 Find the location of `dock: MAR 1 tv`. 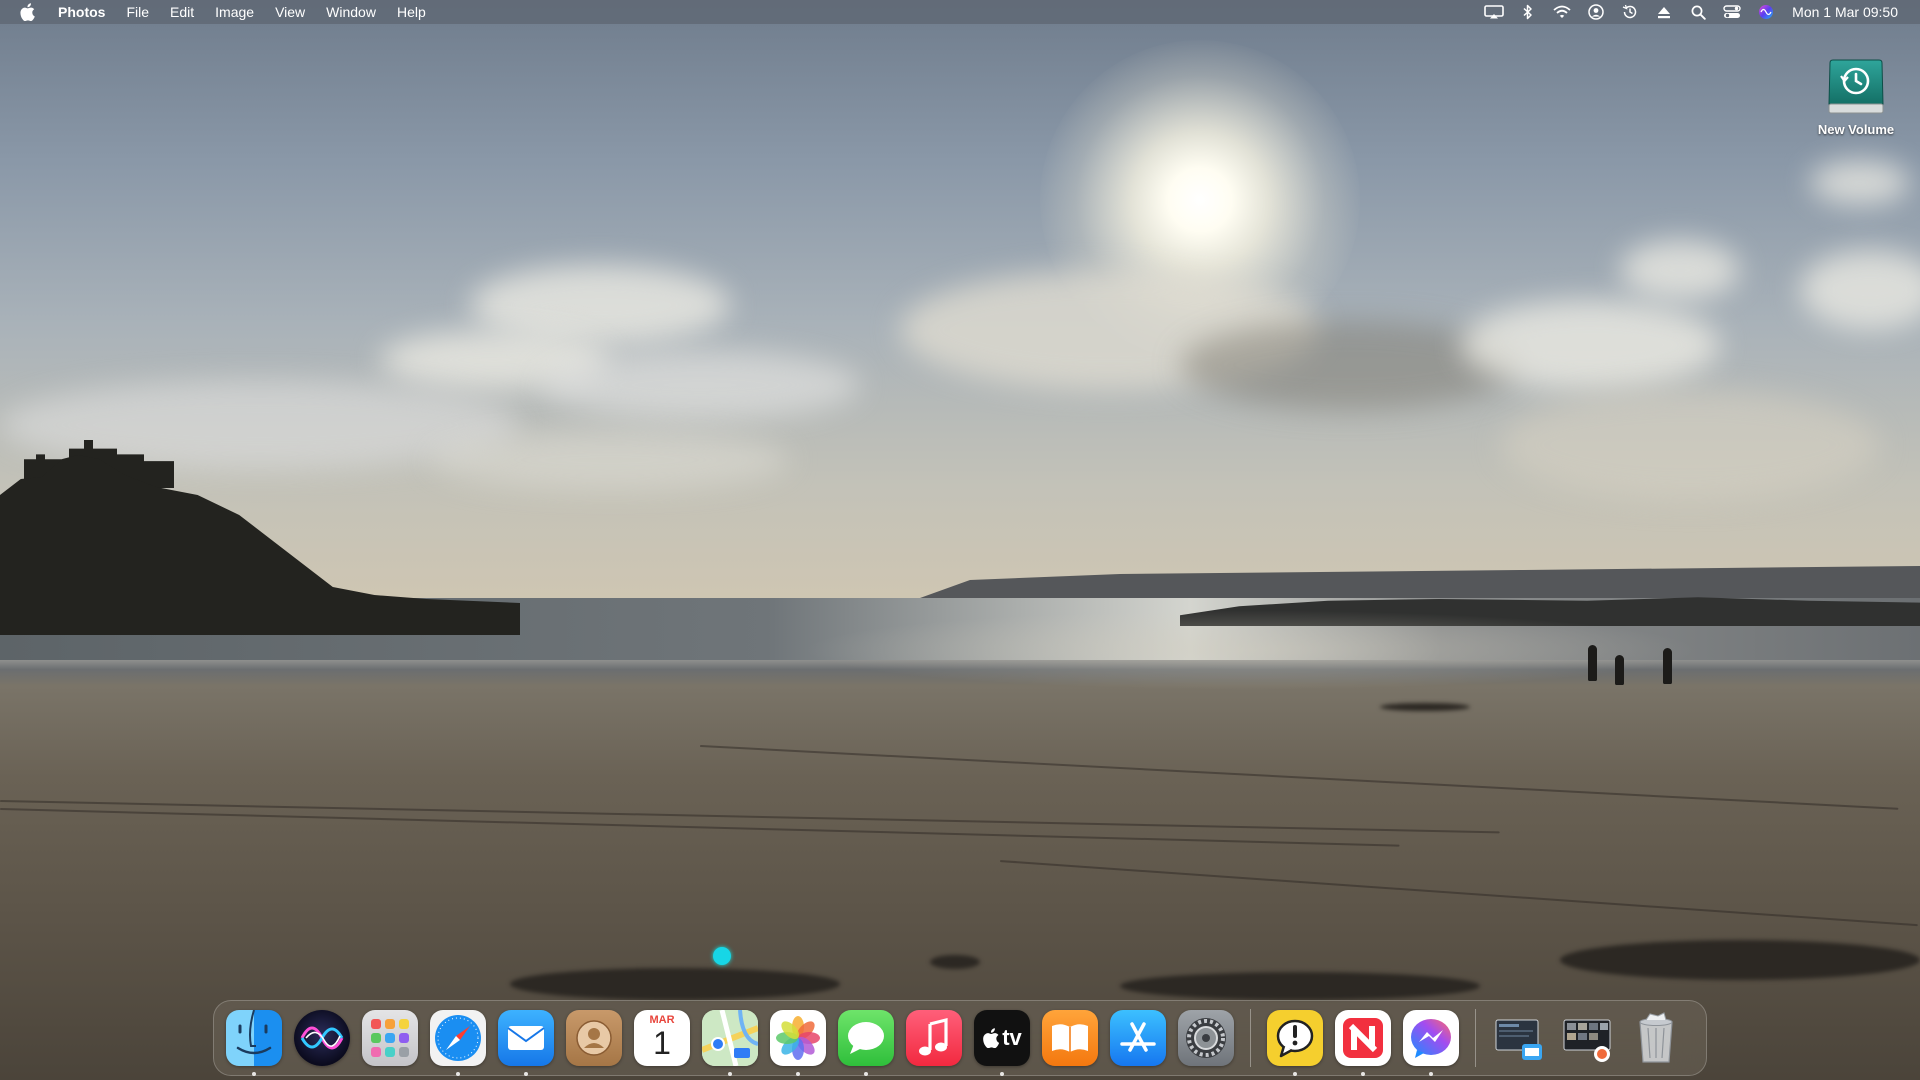

dock: MAR 1 tv is located at coordinates (960, 1038).